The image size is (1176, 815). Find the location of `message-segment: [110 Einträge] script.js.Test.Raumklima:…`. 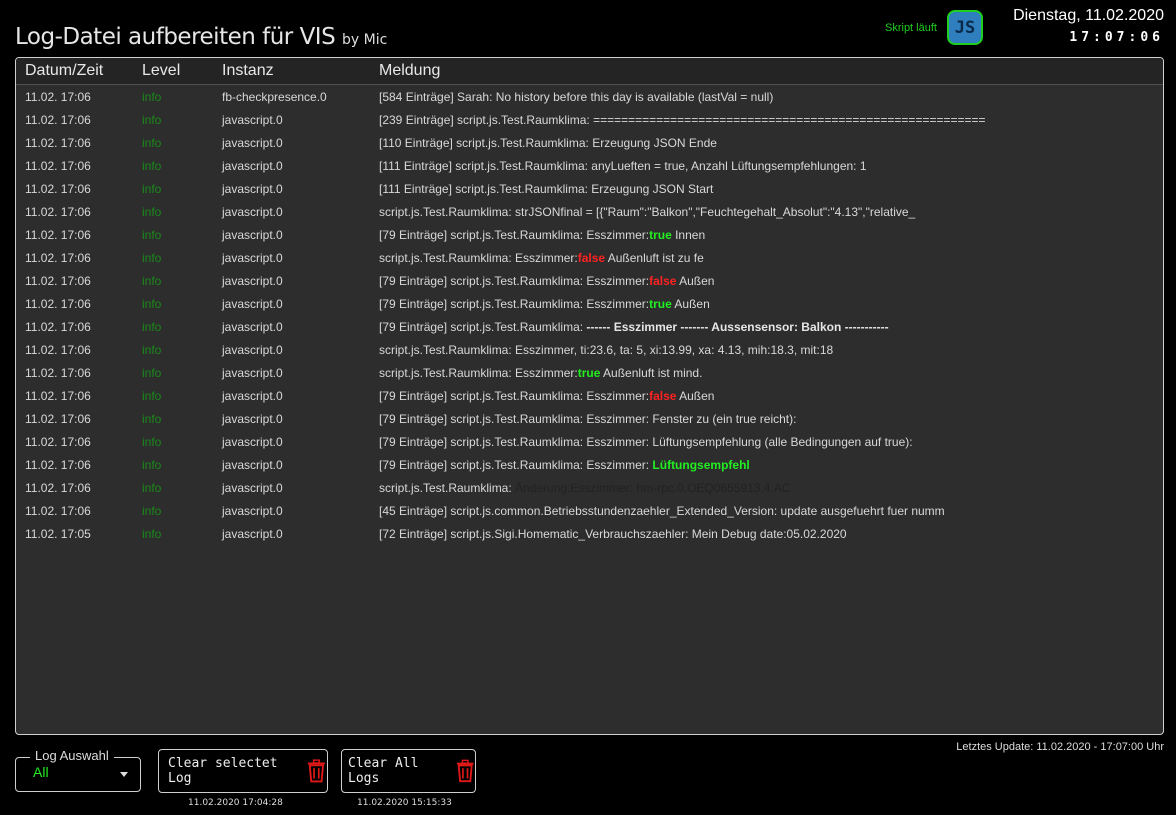

message-segment: [110 Einträge] script.js.Test.Raumklima:… is located at coordinates (548, 143).